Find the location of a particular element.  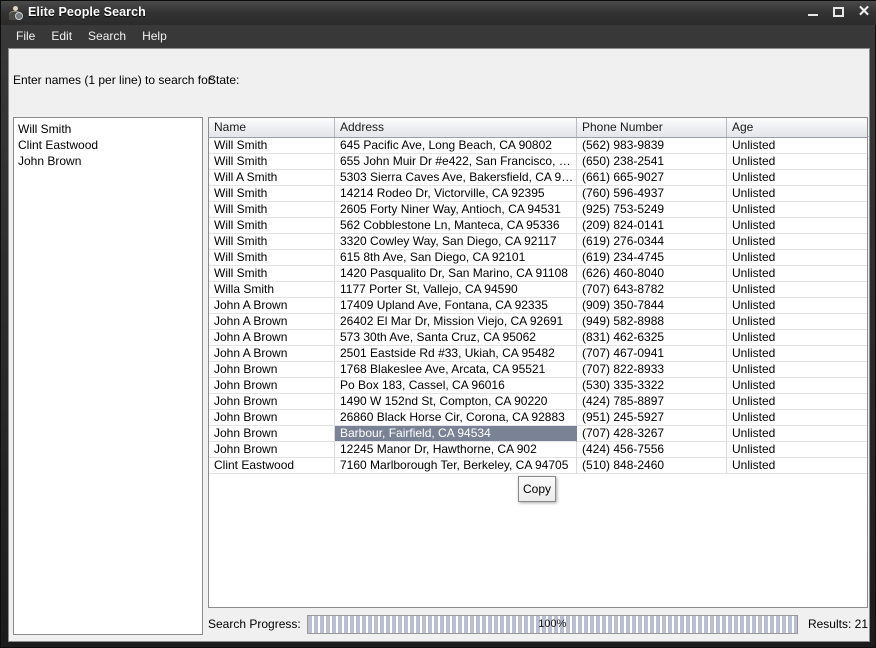

table-cell-address: 1490 W 152nd St, Compton, CA 90220 is located at coordinates (456, 402).